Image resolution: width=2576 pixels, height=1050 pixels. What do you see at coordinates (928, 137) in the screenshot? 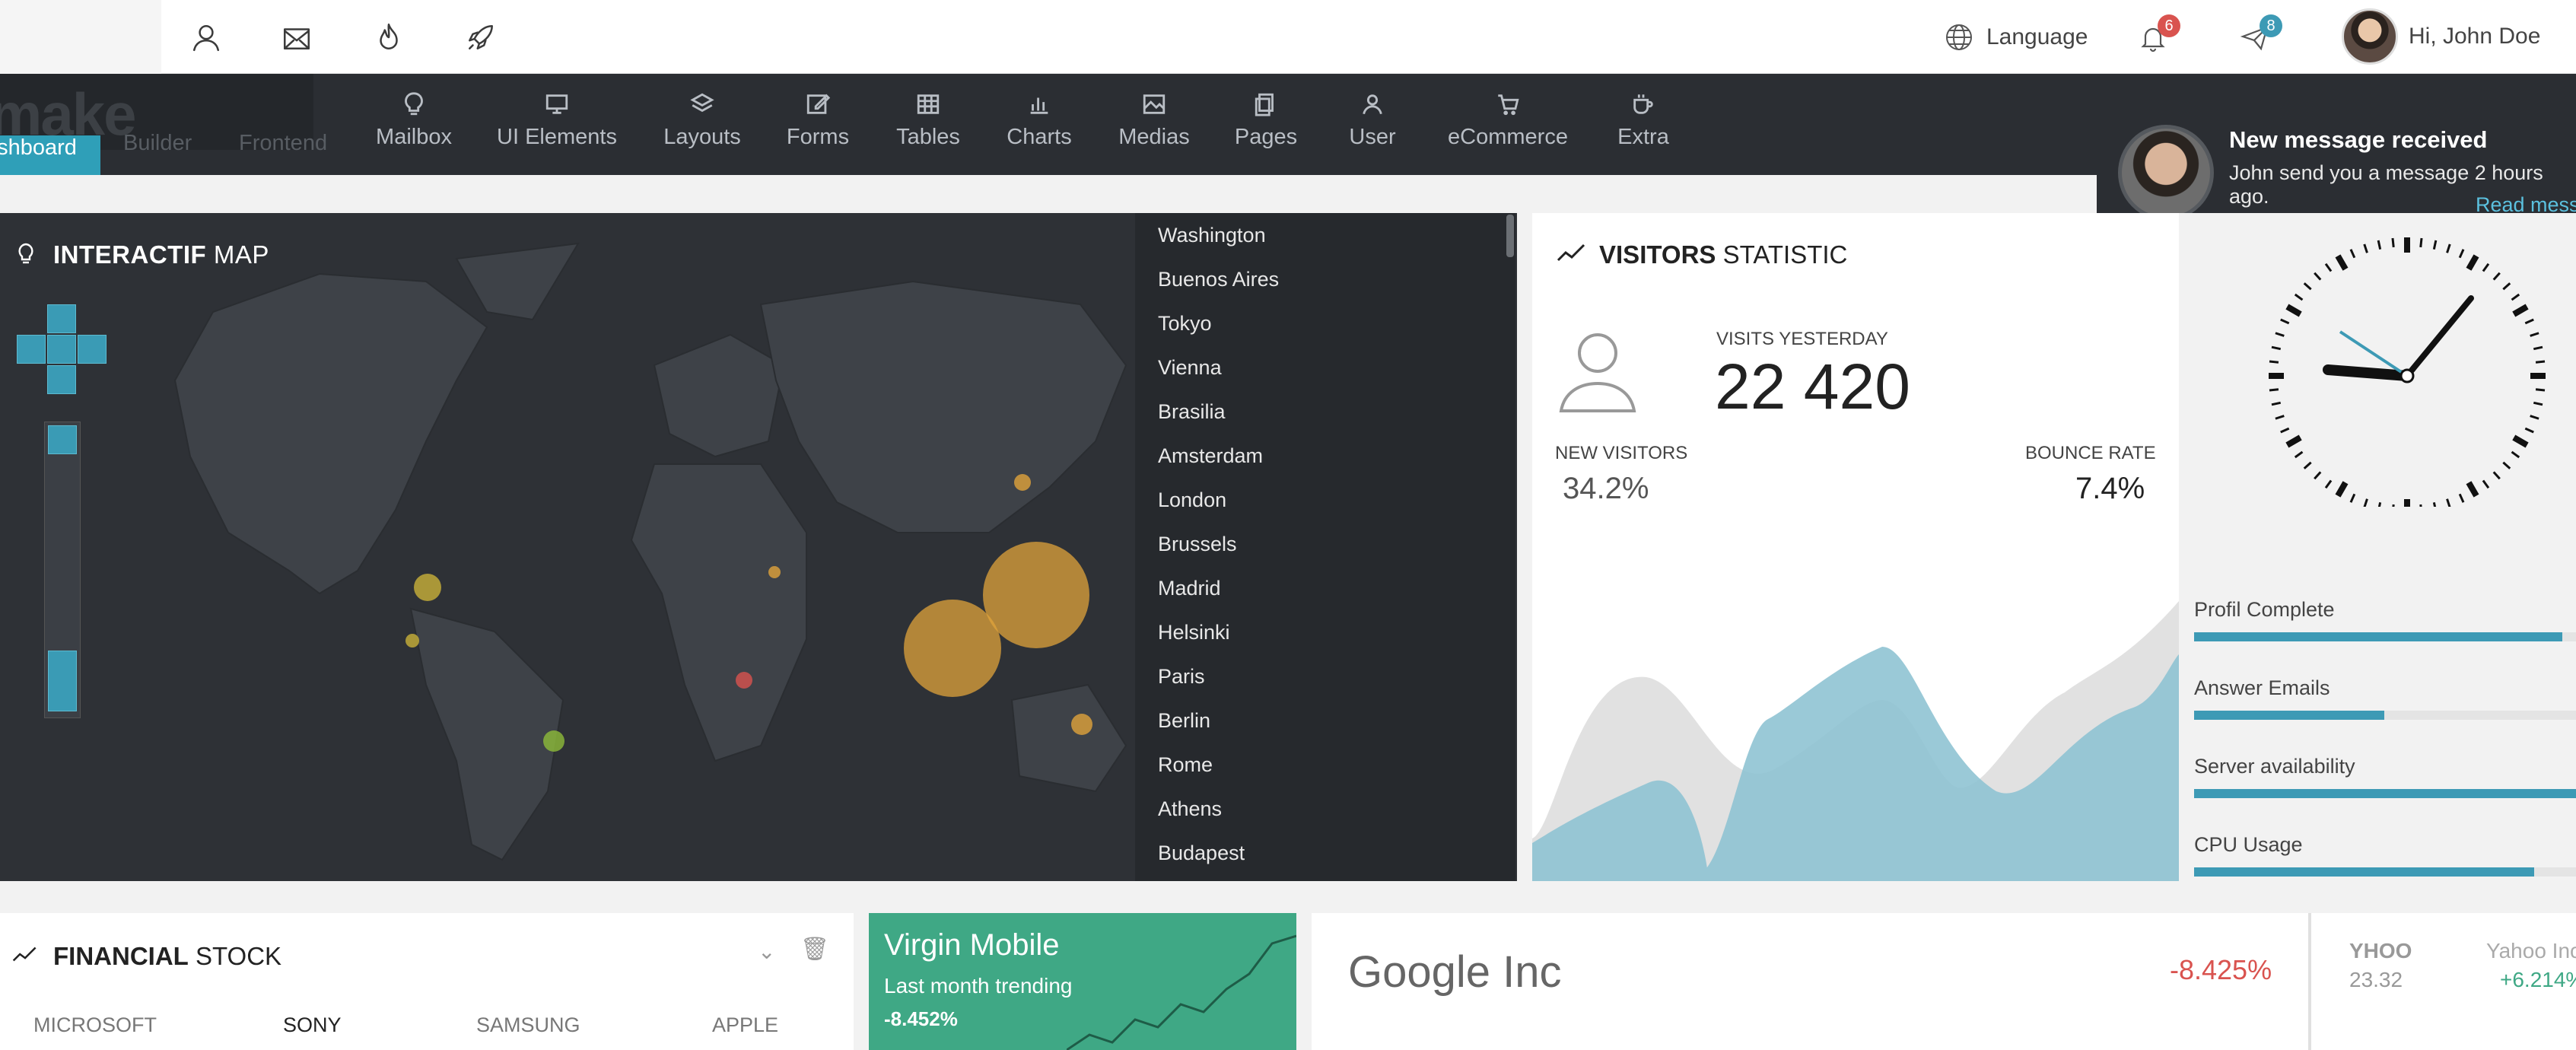
I see `nav-item-label: Tables` at bounding box center [928, 137].